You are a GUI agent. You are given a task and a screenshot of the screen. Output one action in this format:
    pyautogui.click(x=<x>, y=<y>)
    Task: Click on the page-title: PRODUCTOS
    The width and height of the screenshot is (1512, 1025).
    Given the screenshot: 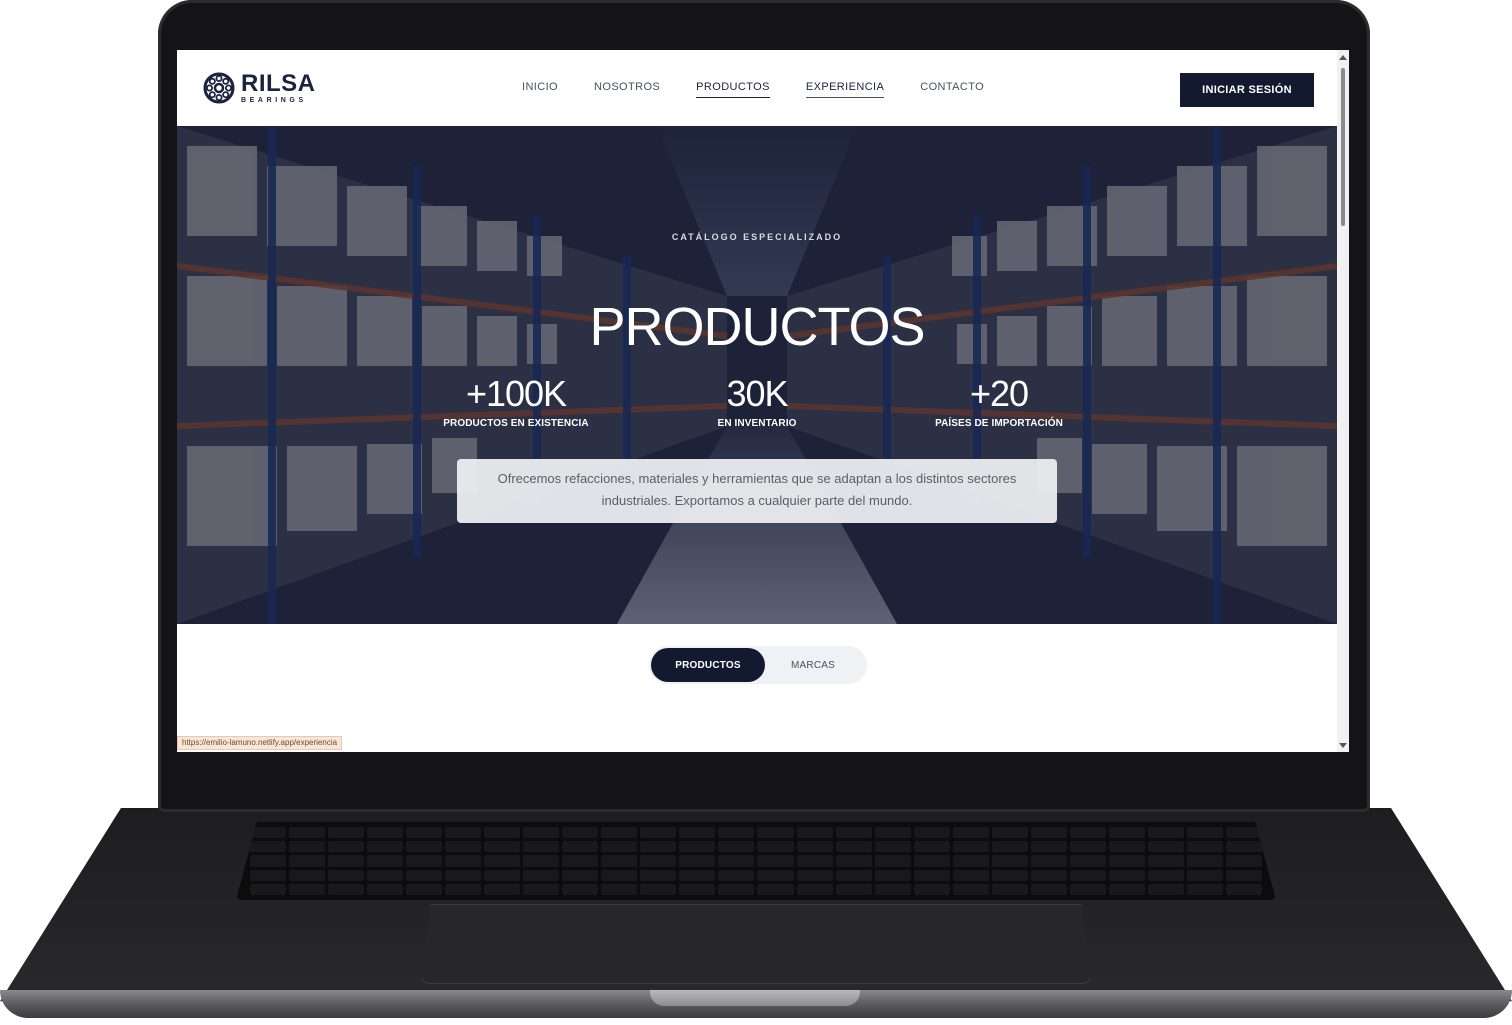 What is the action you would take?
    pyautogui.click(x=757, y=327)
    